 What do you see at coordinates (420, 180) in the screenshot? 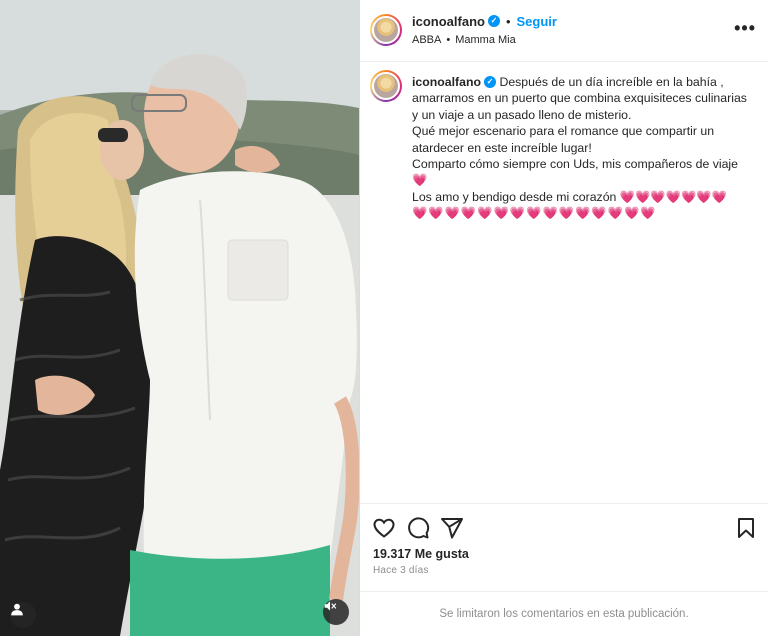
I see `caption-line-6: 💗` at bounding box center [420, 180].